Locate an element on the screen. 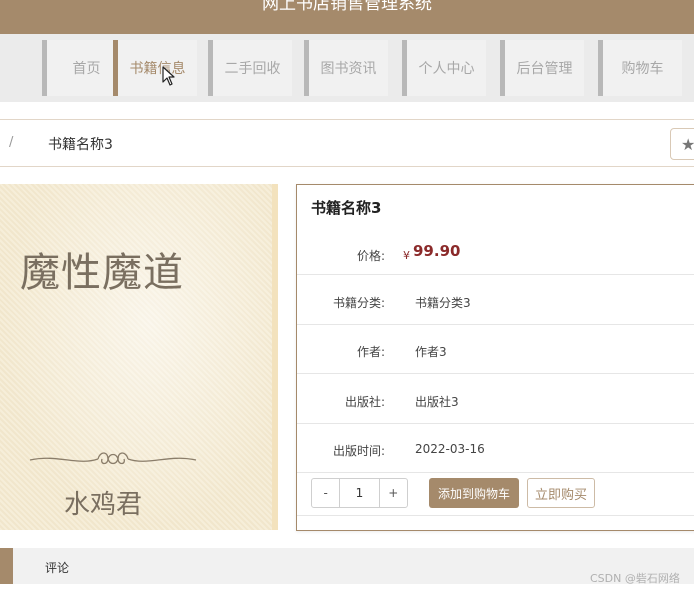  quantity-input: 1 is located at coordinates (359, 493).